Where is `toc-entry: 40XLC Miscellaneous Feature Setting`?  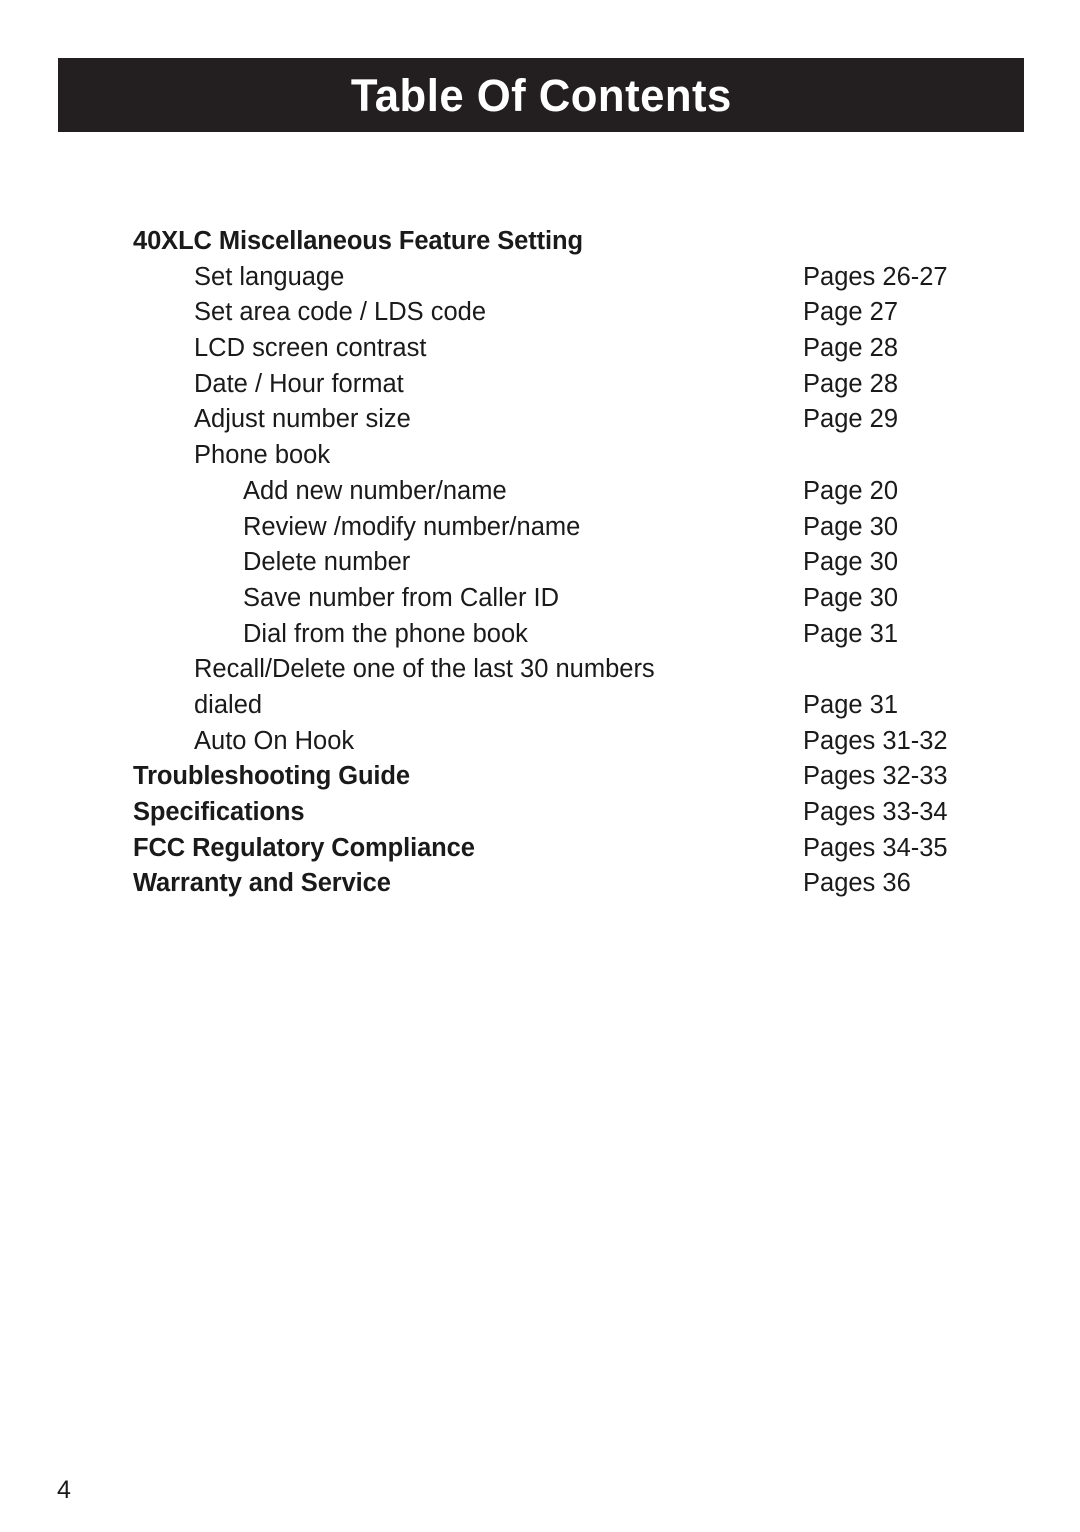 toc-entry: 40XLC Miscellaneous Feature Setting is located at coordinates (540, 242).